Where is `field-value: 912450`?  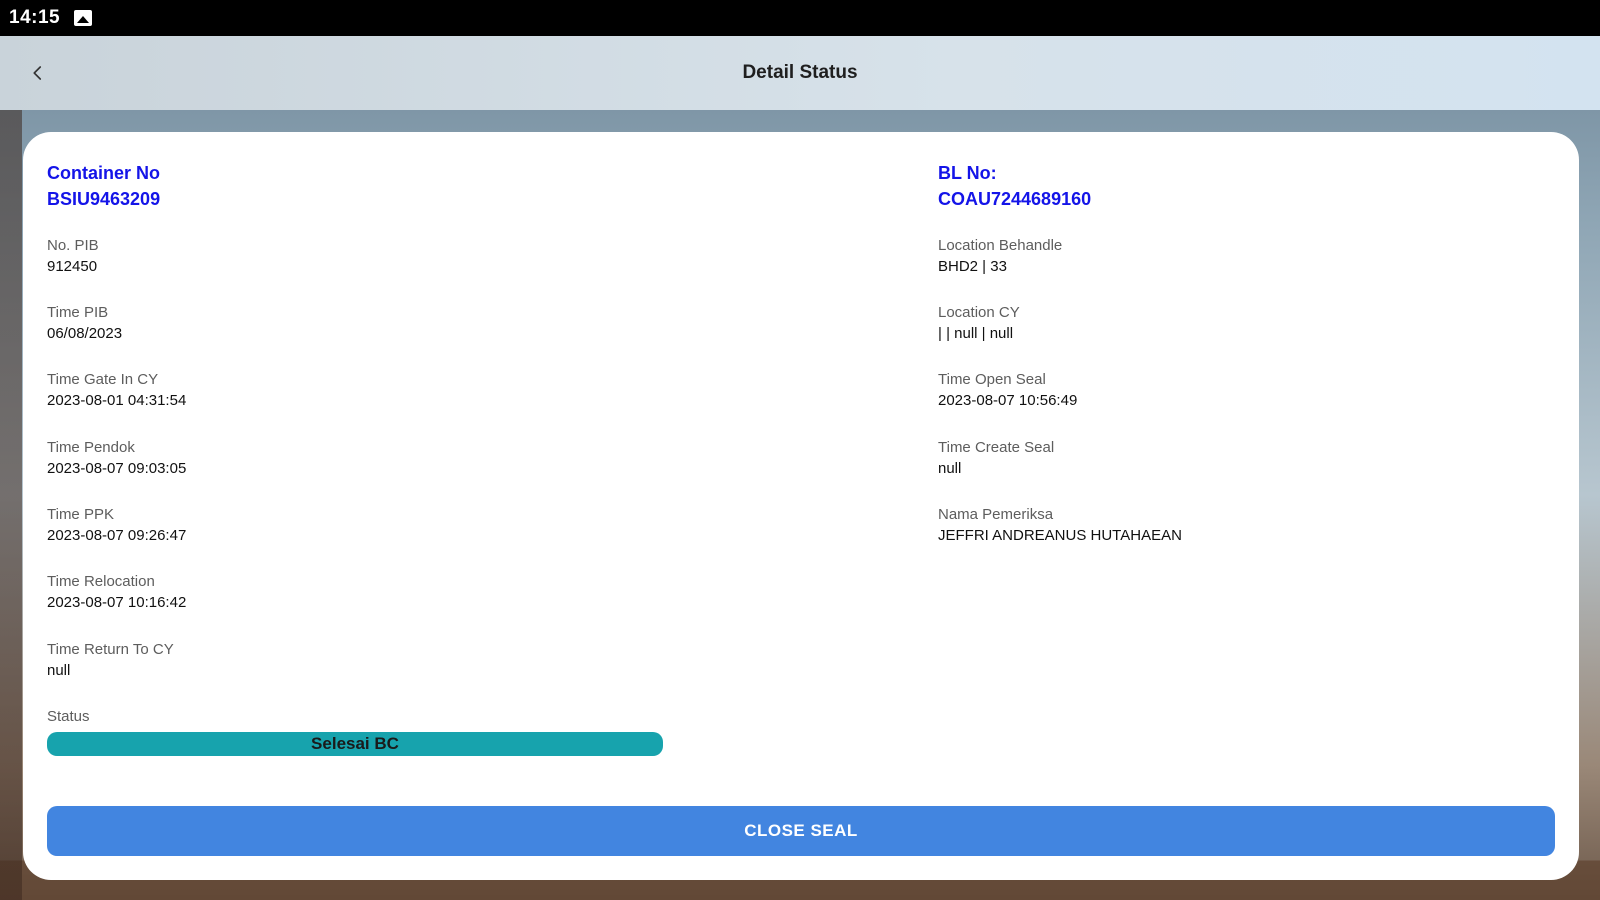
field-value: 912450 is located at coordinates (72, 266).